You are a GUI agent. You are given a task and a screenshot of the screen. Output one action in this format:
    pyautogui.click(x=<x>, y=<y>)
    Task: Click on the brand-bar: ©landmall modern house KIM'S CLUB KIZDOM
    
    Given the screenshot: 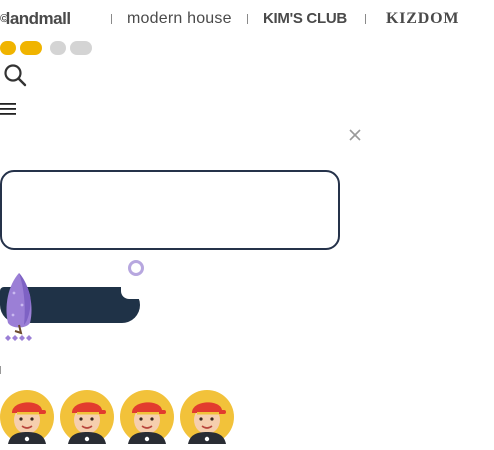 What is the action you would take?
    pyautogui.click(x=247, y=20)
    